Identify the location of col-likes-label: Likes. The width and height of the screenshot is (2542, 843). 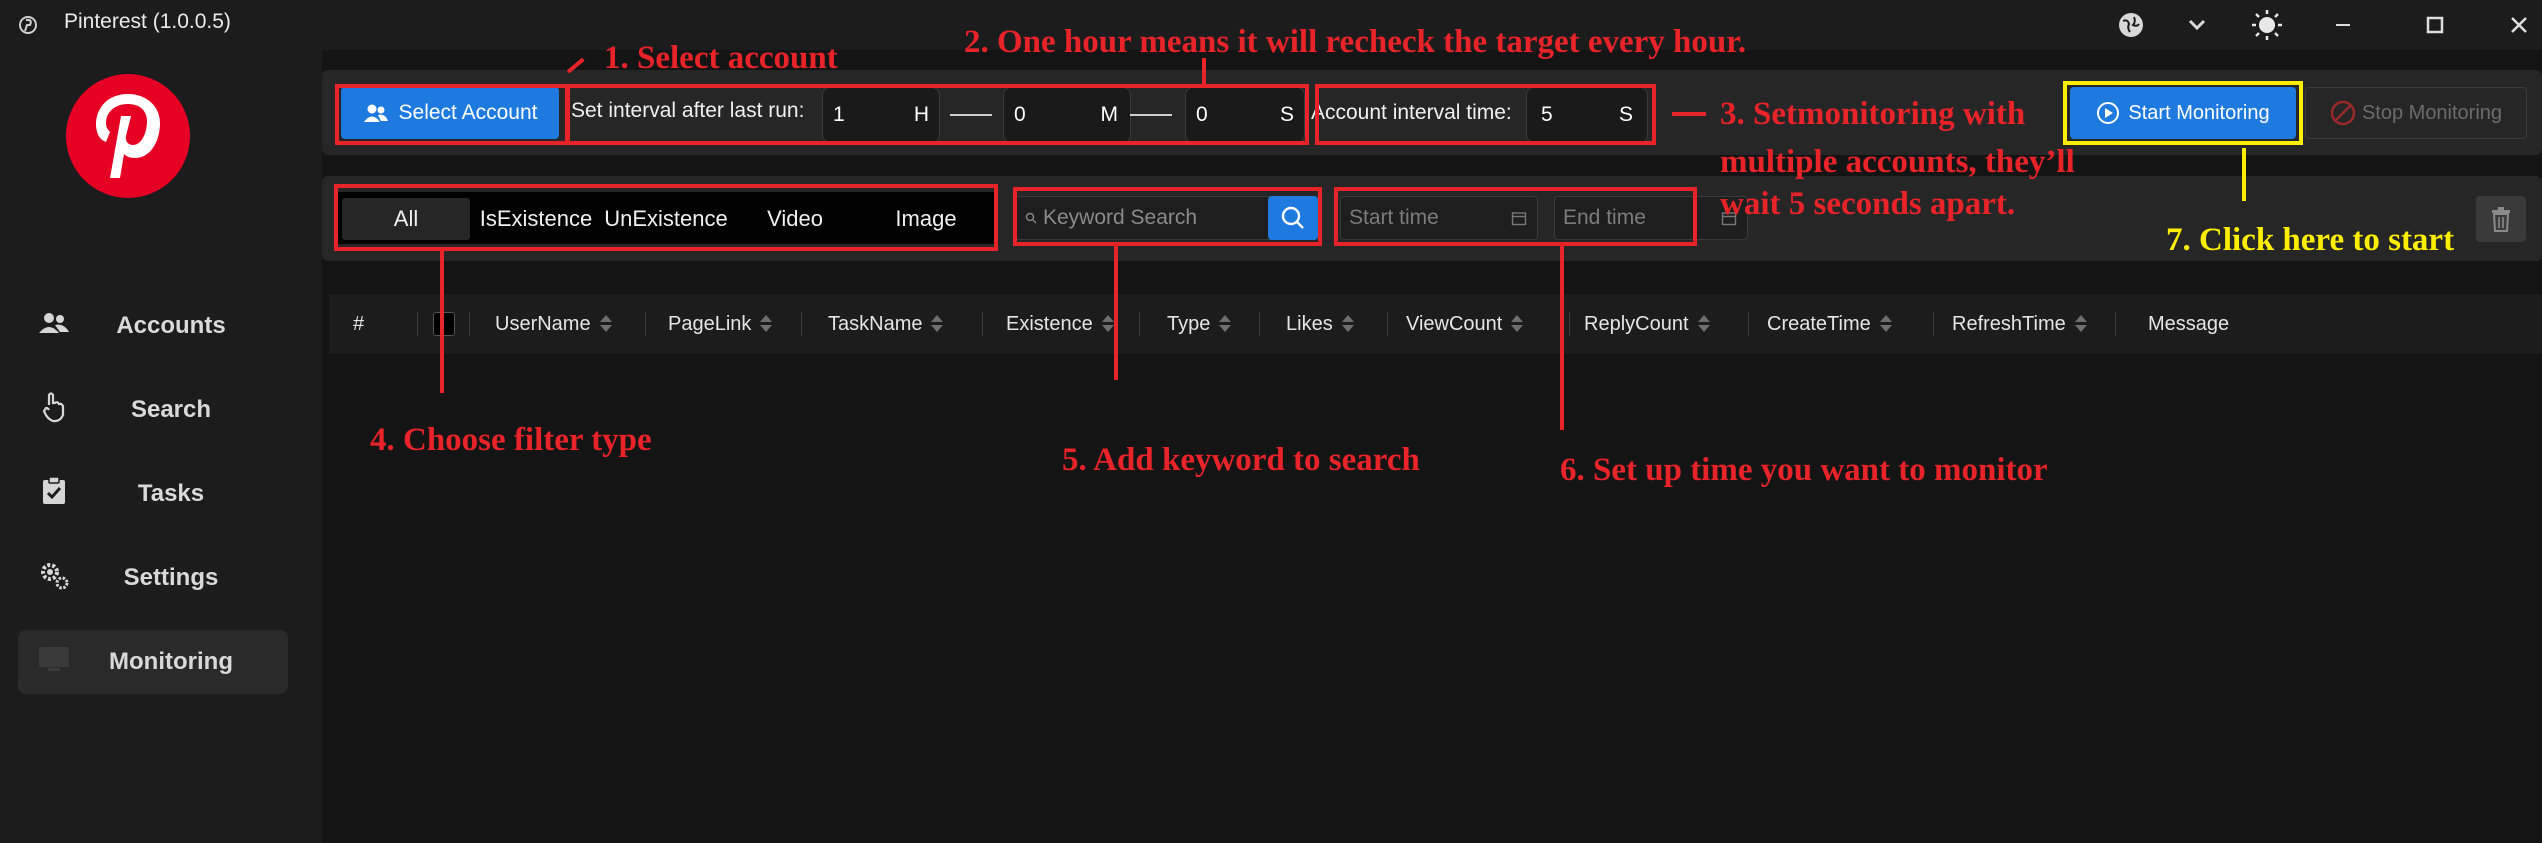
(1309, 323).